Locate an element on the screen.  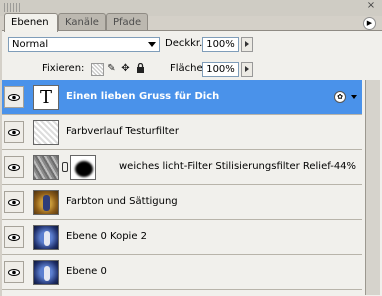
panel-menu-button: ▶ is located at coordinates (369, 23).